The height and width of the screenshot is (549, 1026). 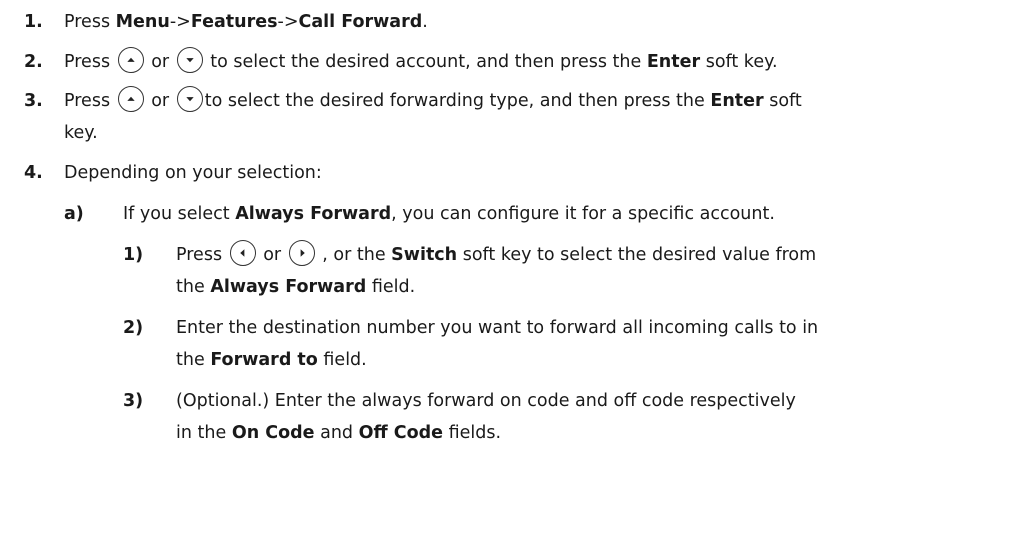 I want to click on features-label: Features, so click(x=234, y=22).